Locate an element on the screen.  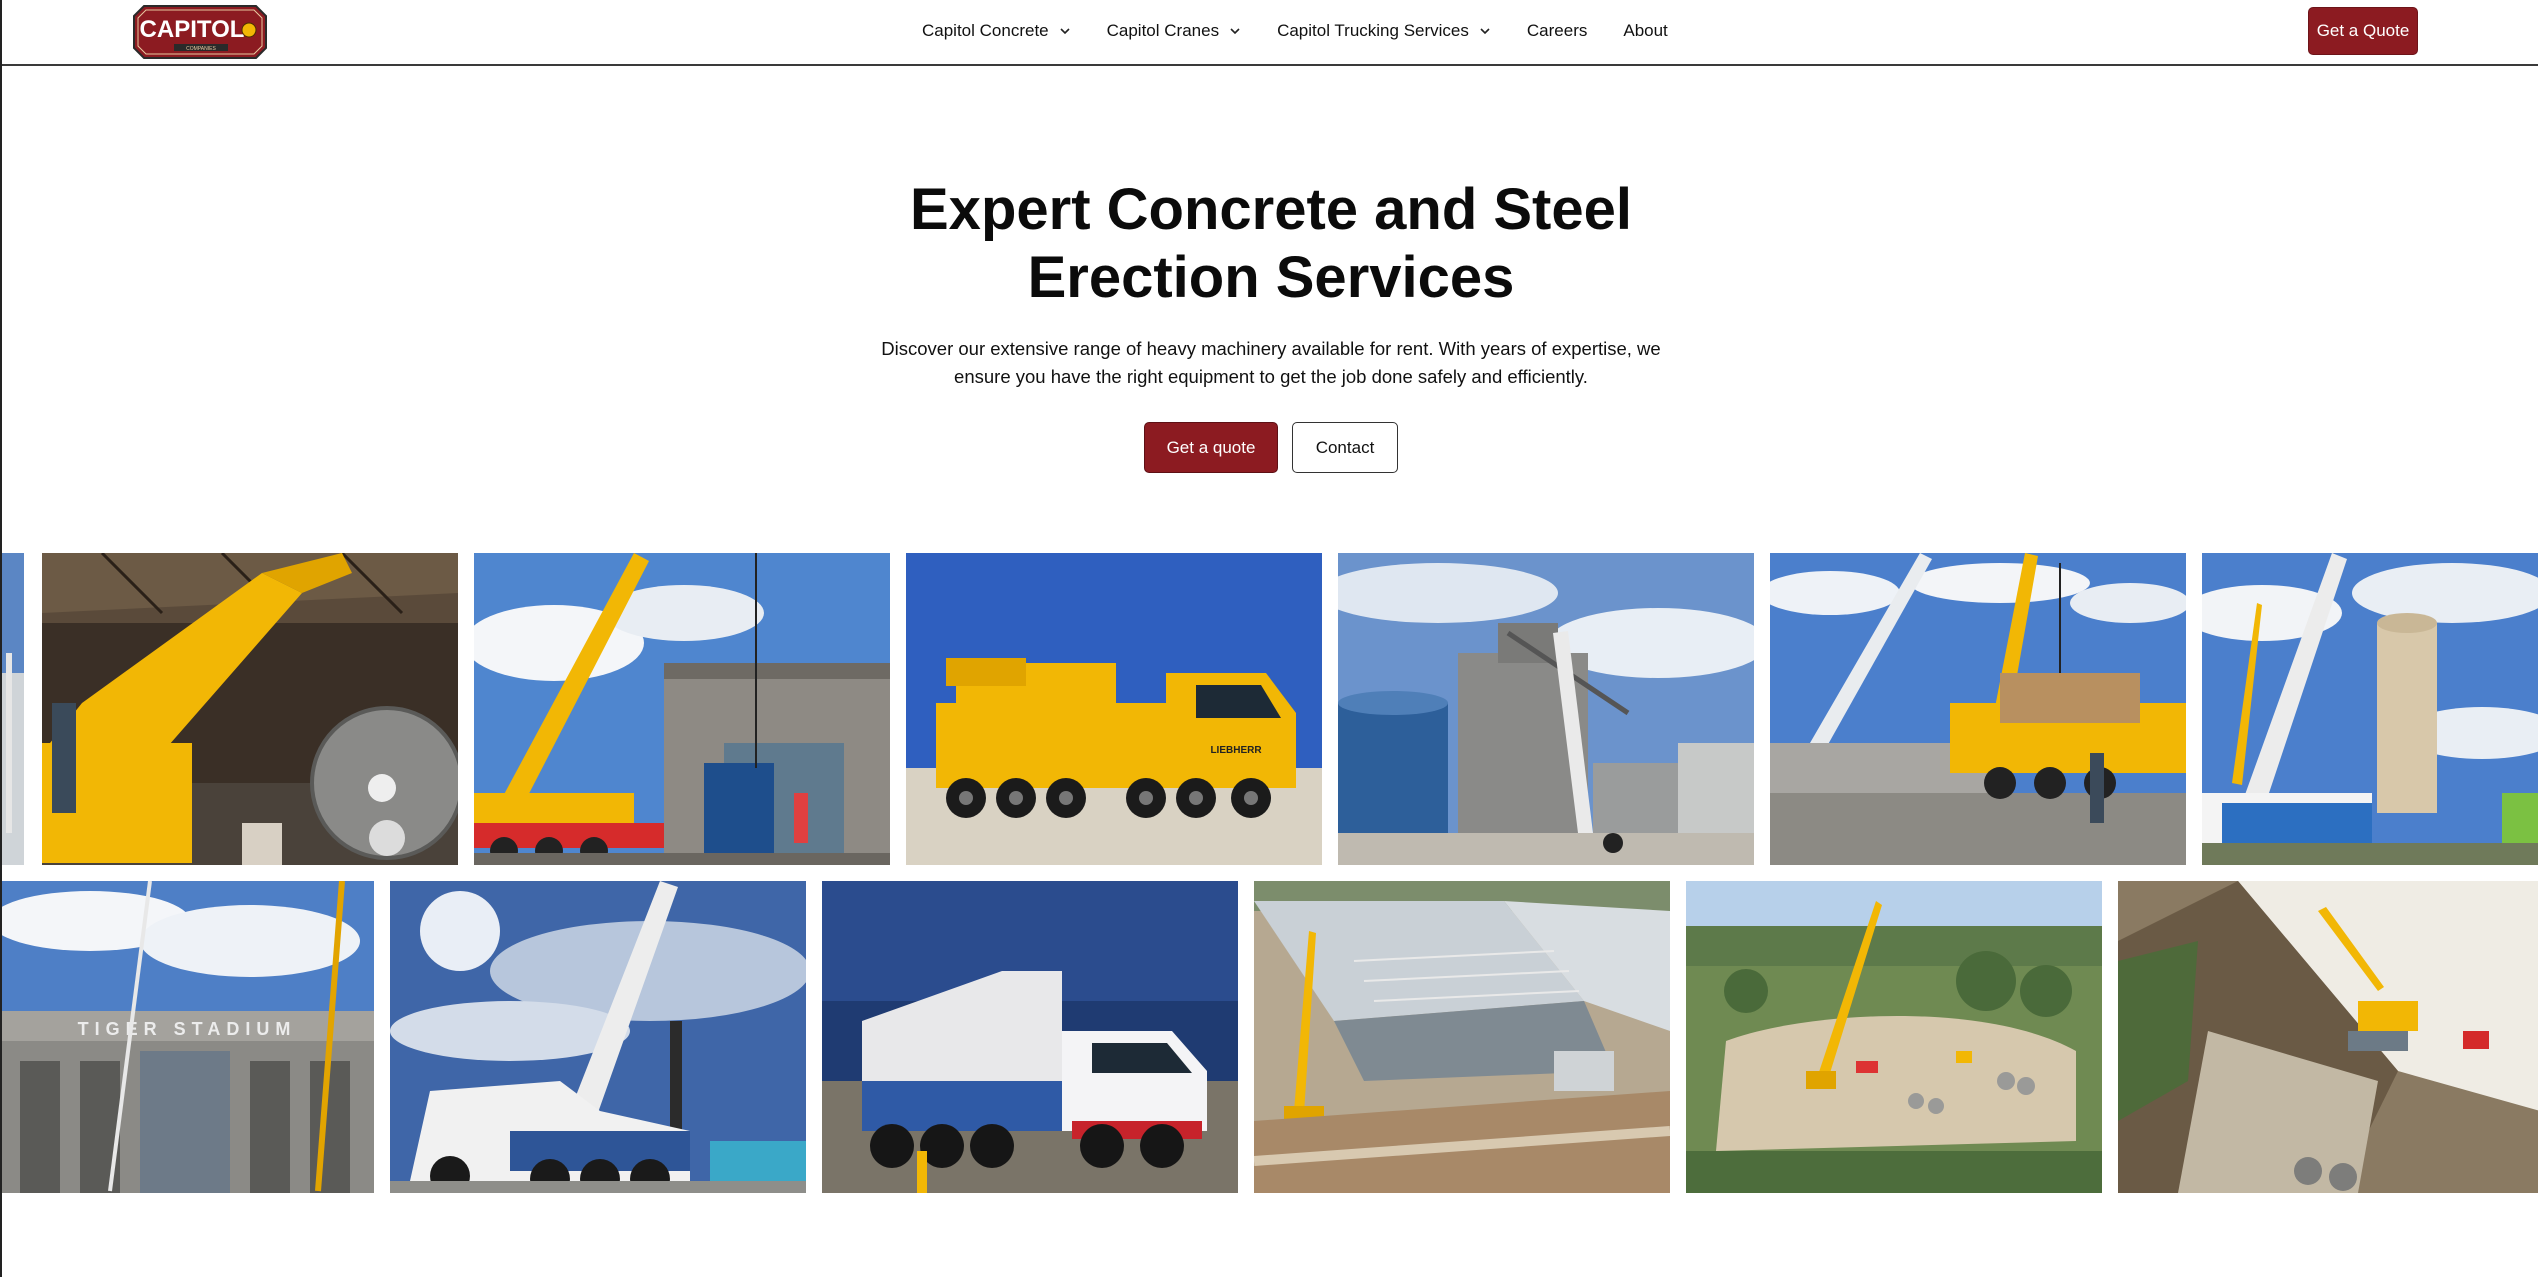
gallery-photo-grain-silo-crane is located at coordinates (1546, 709).